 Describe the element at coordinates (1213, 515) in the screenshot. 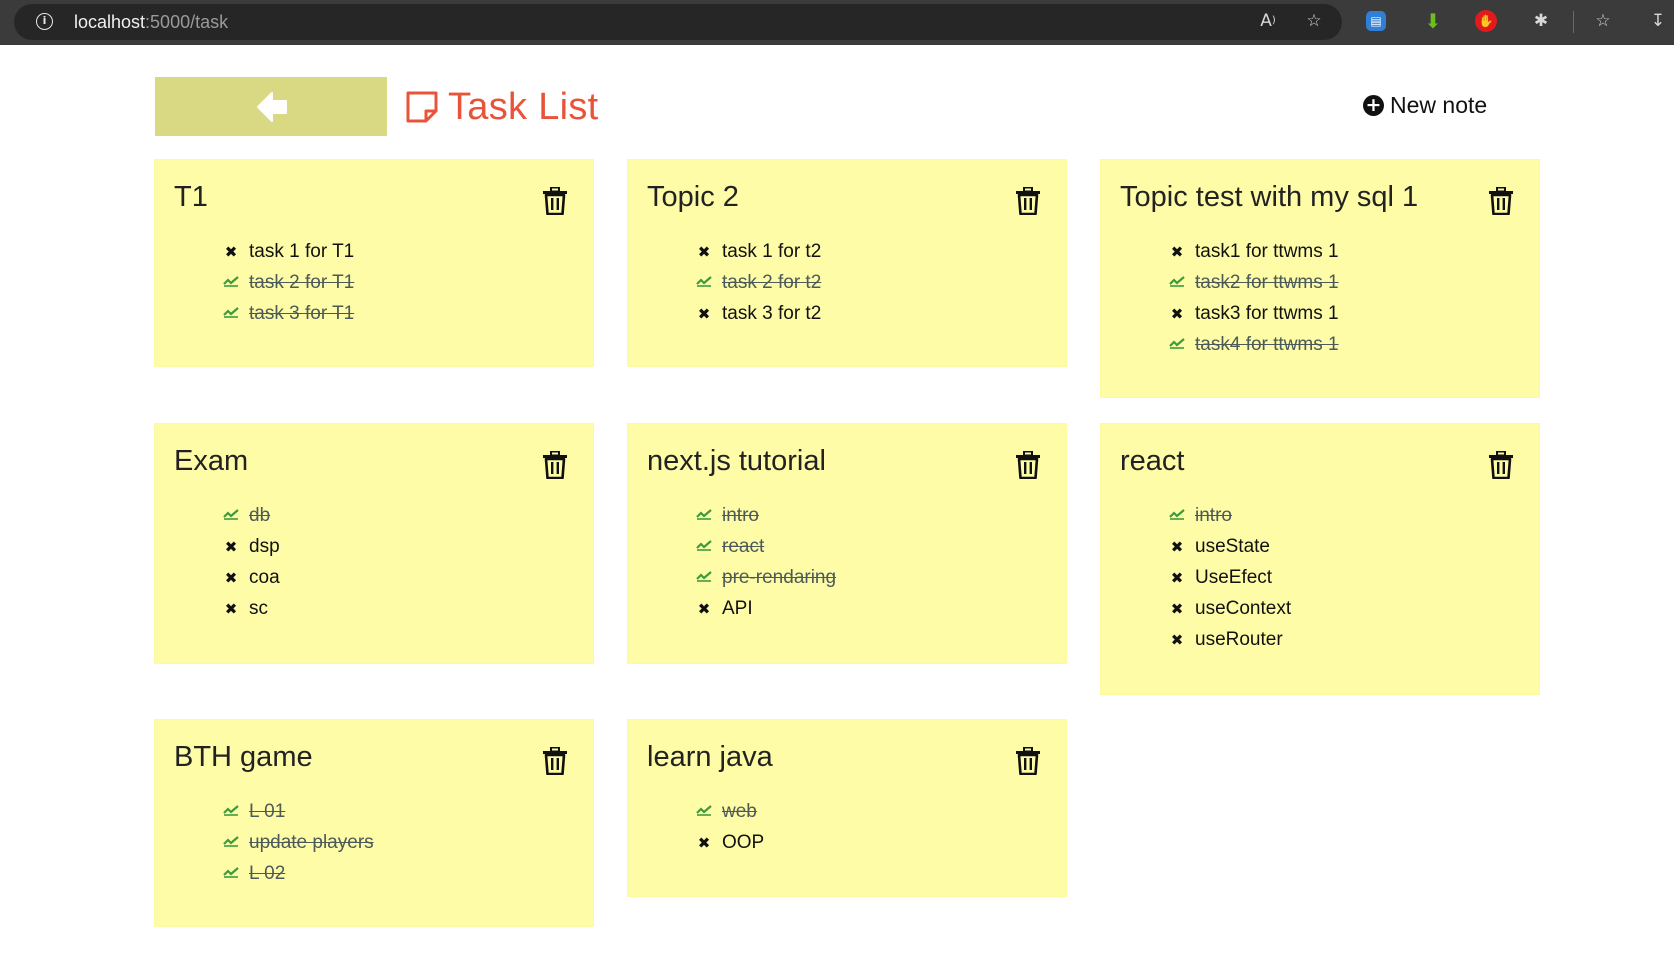

I see `task-label: intro` at that location.